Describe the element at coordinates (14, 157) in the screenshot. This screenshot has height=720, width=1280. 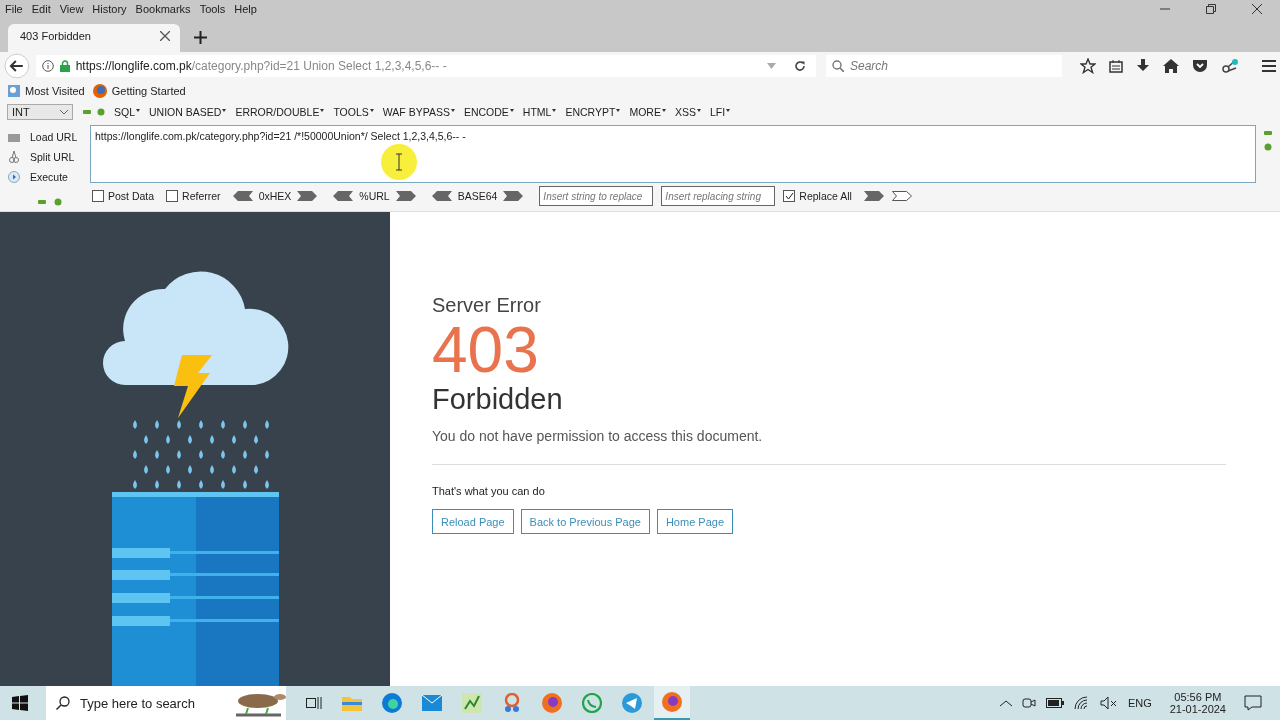
I see `split-icon` at that location.